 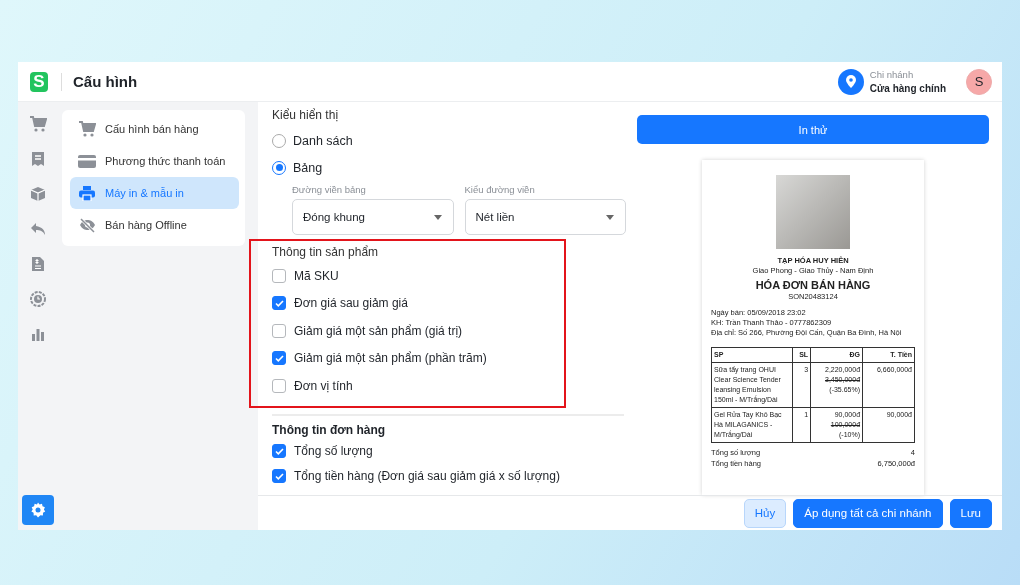 I want to click on receipt-icon, so click(x=38, y=158).